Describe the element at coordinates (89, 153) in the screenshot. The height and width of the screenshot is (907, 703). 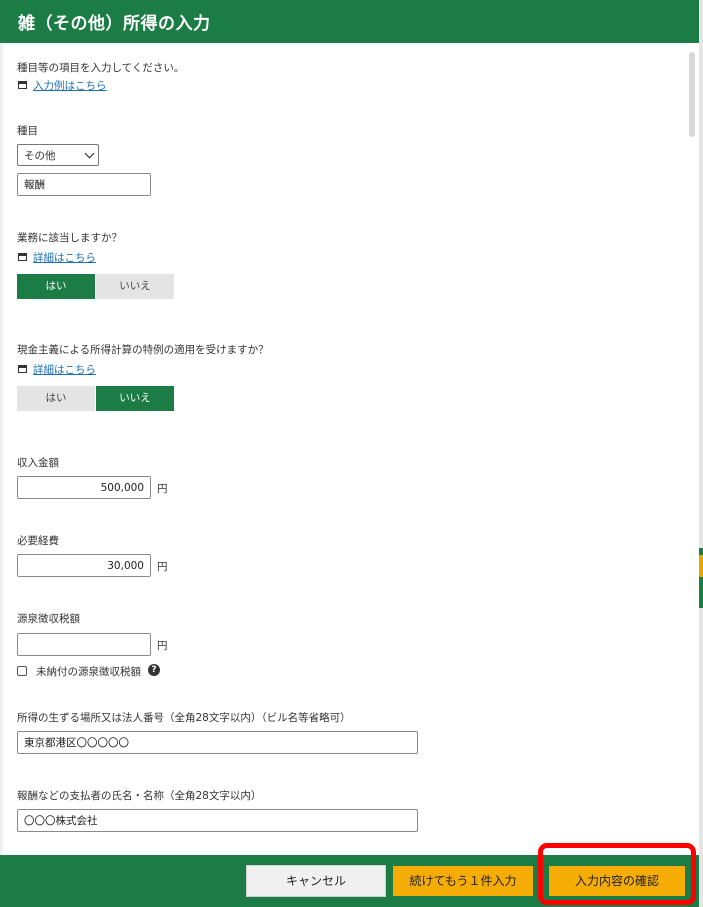
I see `chevron-down-icon` at that location.